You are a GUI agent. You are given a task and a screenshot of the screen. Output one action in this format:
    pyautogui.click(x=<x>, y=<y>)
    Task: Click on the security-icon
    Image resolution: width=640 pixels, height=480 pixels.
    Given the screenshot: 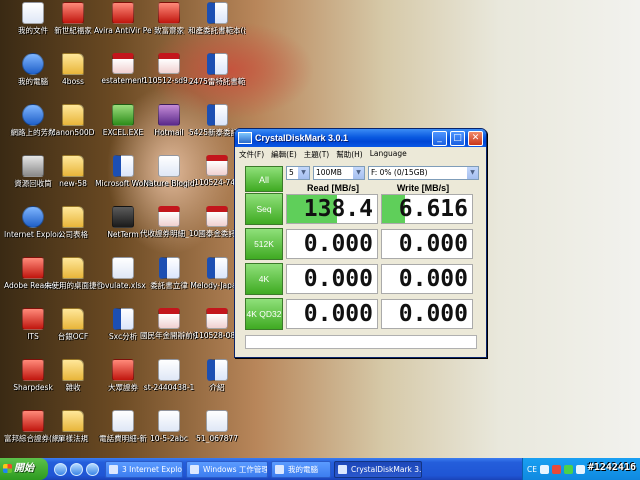 What is the action you would take?
    pyautogui.click(x=568, y=469)
    